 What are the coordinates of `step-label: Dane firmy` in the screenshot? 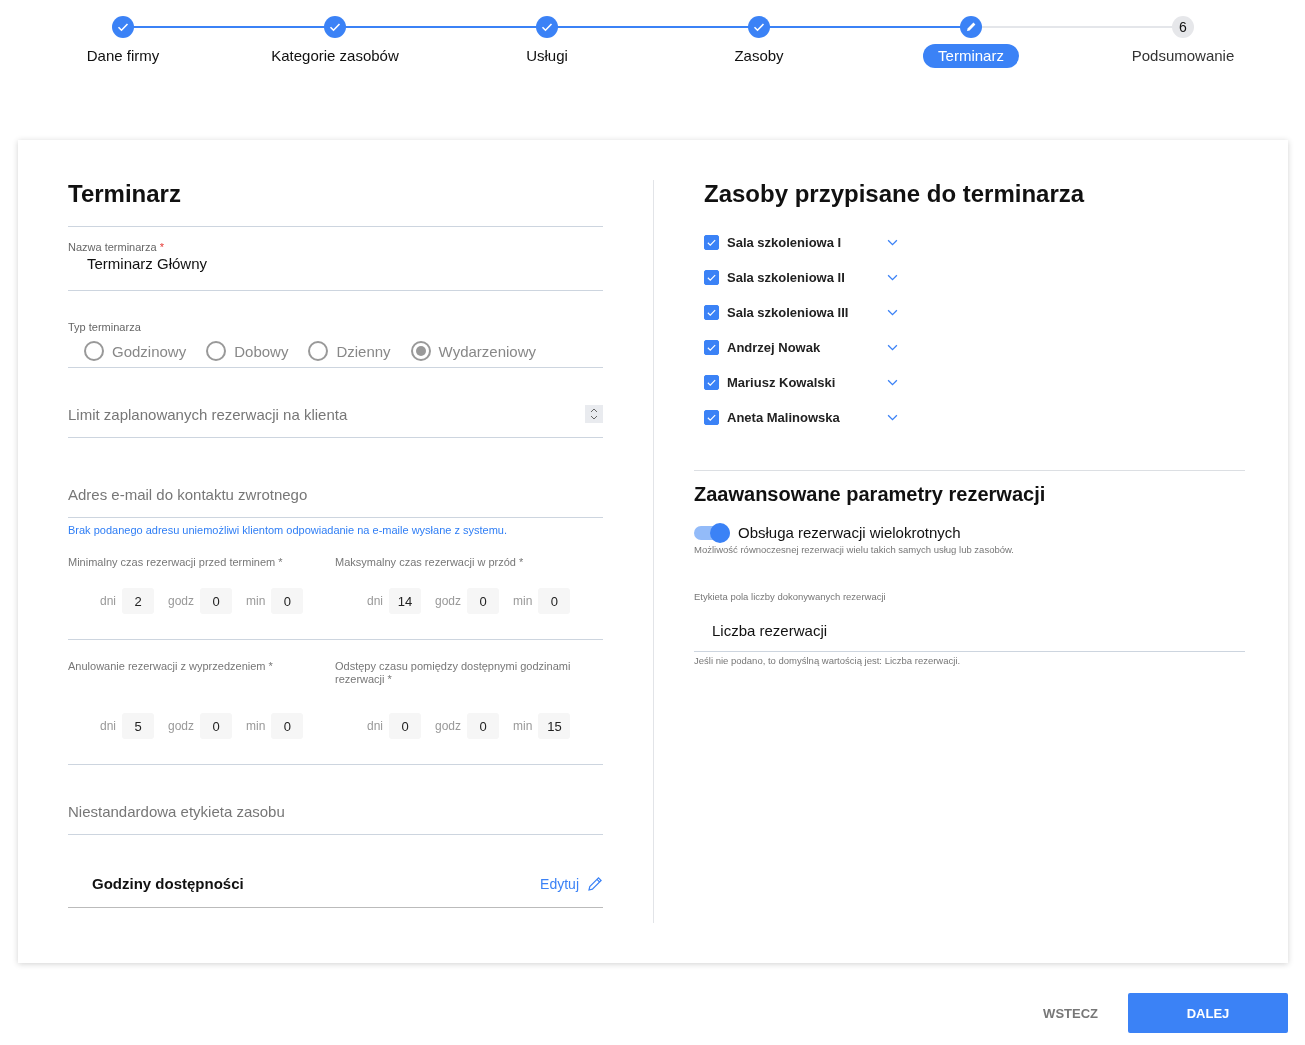 It's located at (123, 56).